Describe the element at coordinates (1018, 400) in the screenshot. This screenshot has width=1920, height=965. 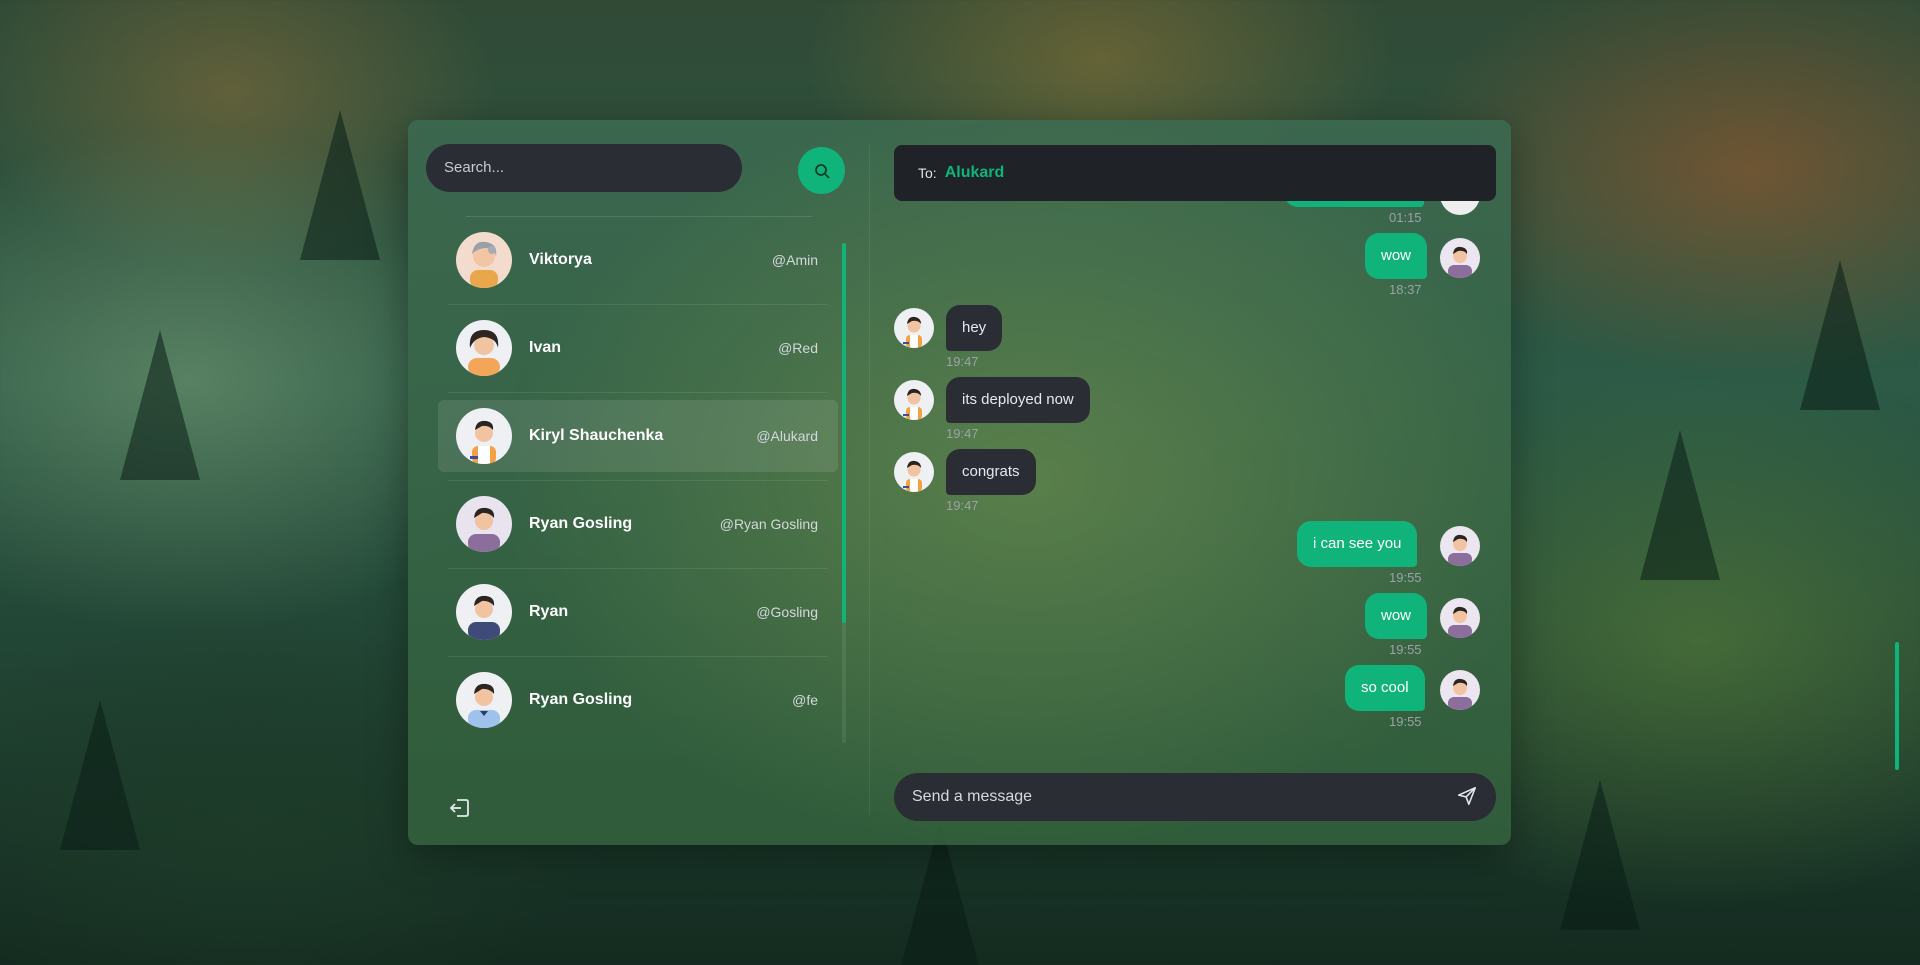
I see `message-bubble: its deployed now` at that location.